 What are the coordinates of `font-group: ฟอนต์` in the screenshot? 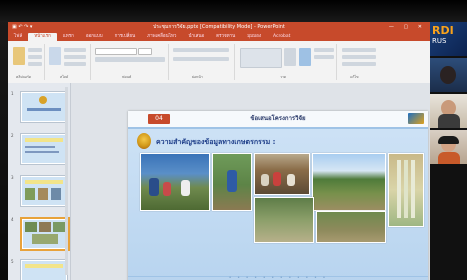 It's located at (130, 62).